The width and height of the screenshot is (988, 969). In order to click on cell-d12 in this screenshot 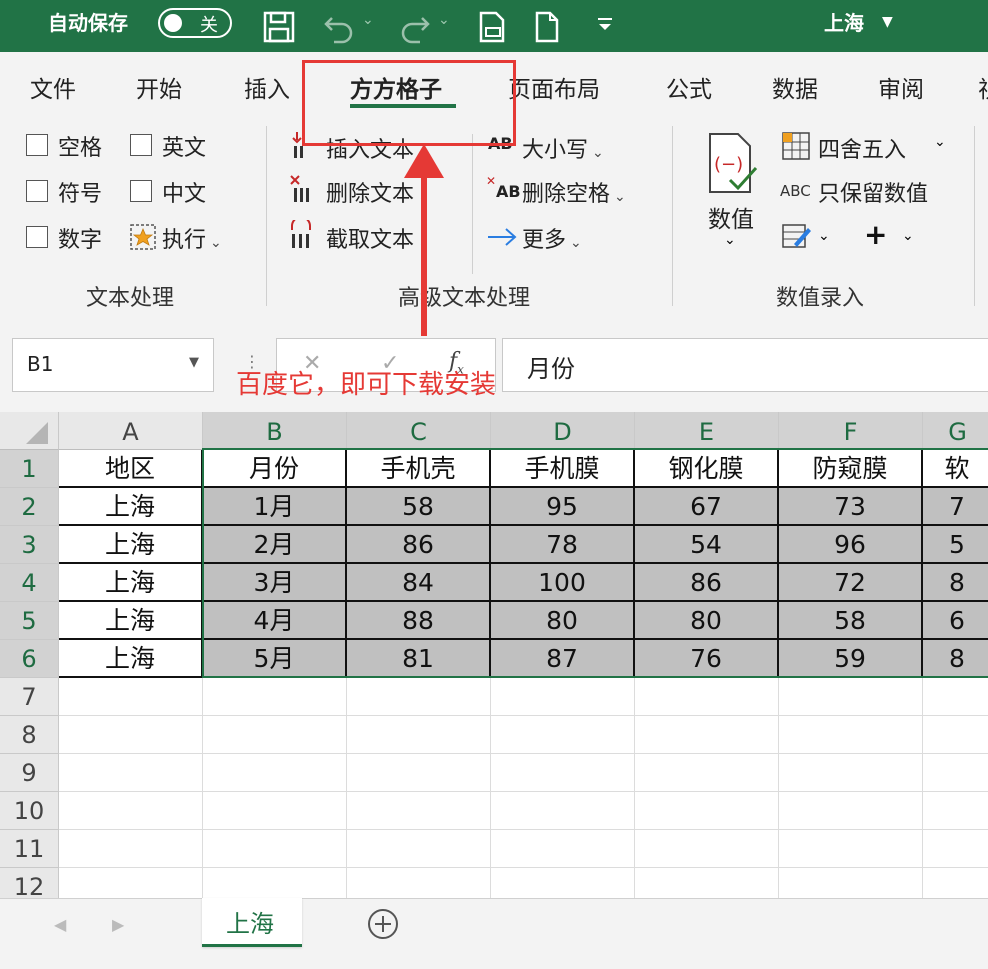, I will do `click(563, 883)`.